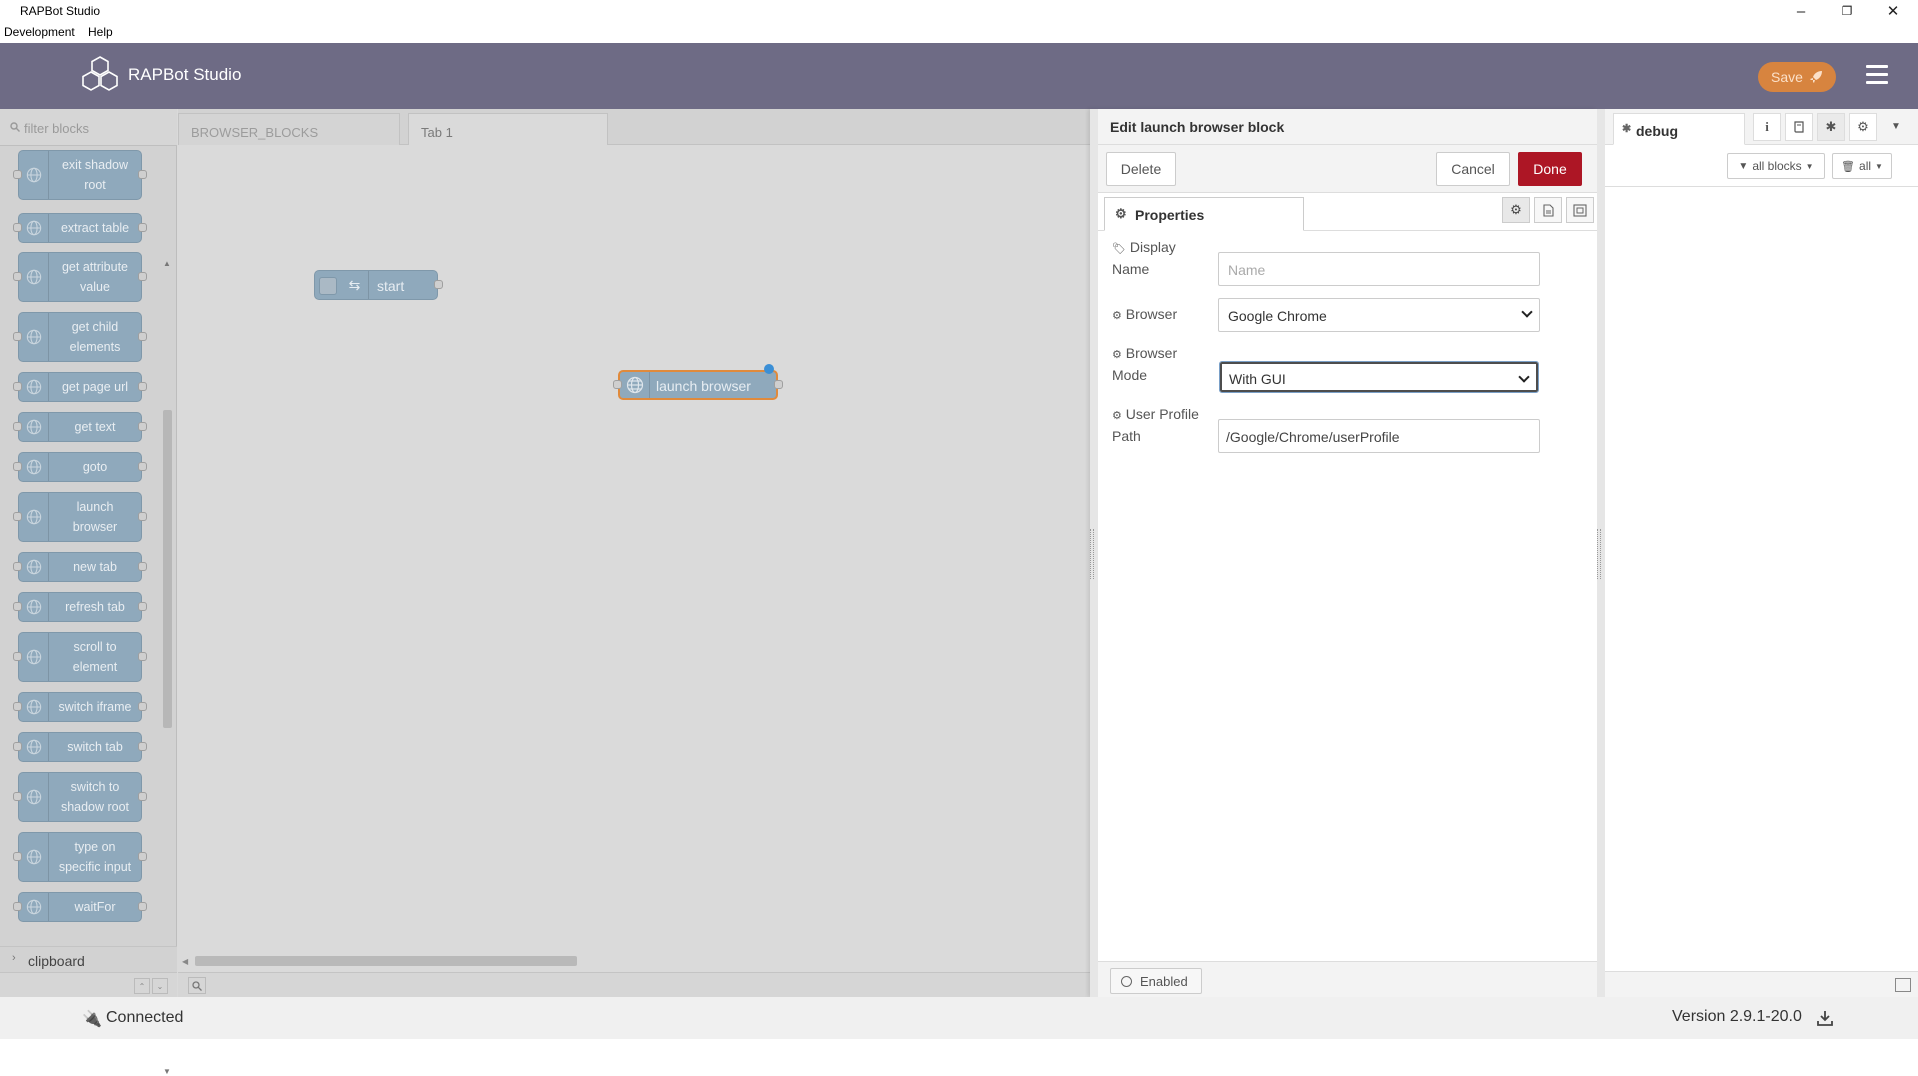 The image size is (1918, 1076). What do you see at coordinates (1141, 169) in the screenshot?
I see `delete-button: Delete` at bounding box center [1141, 169].